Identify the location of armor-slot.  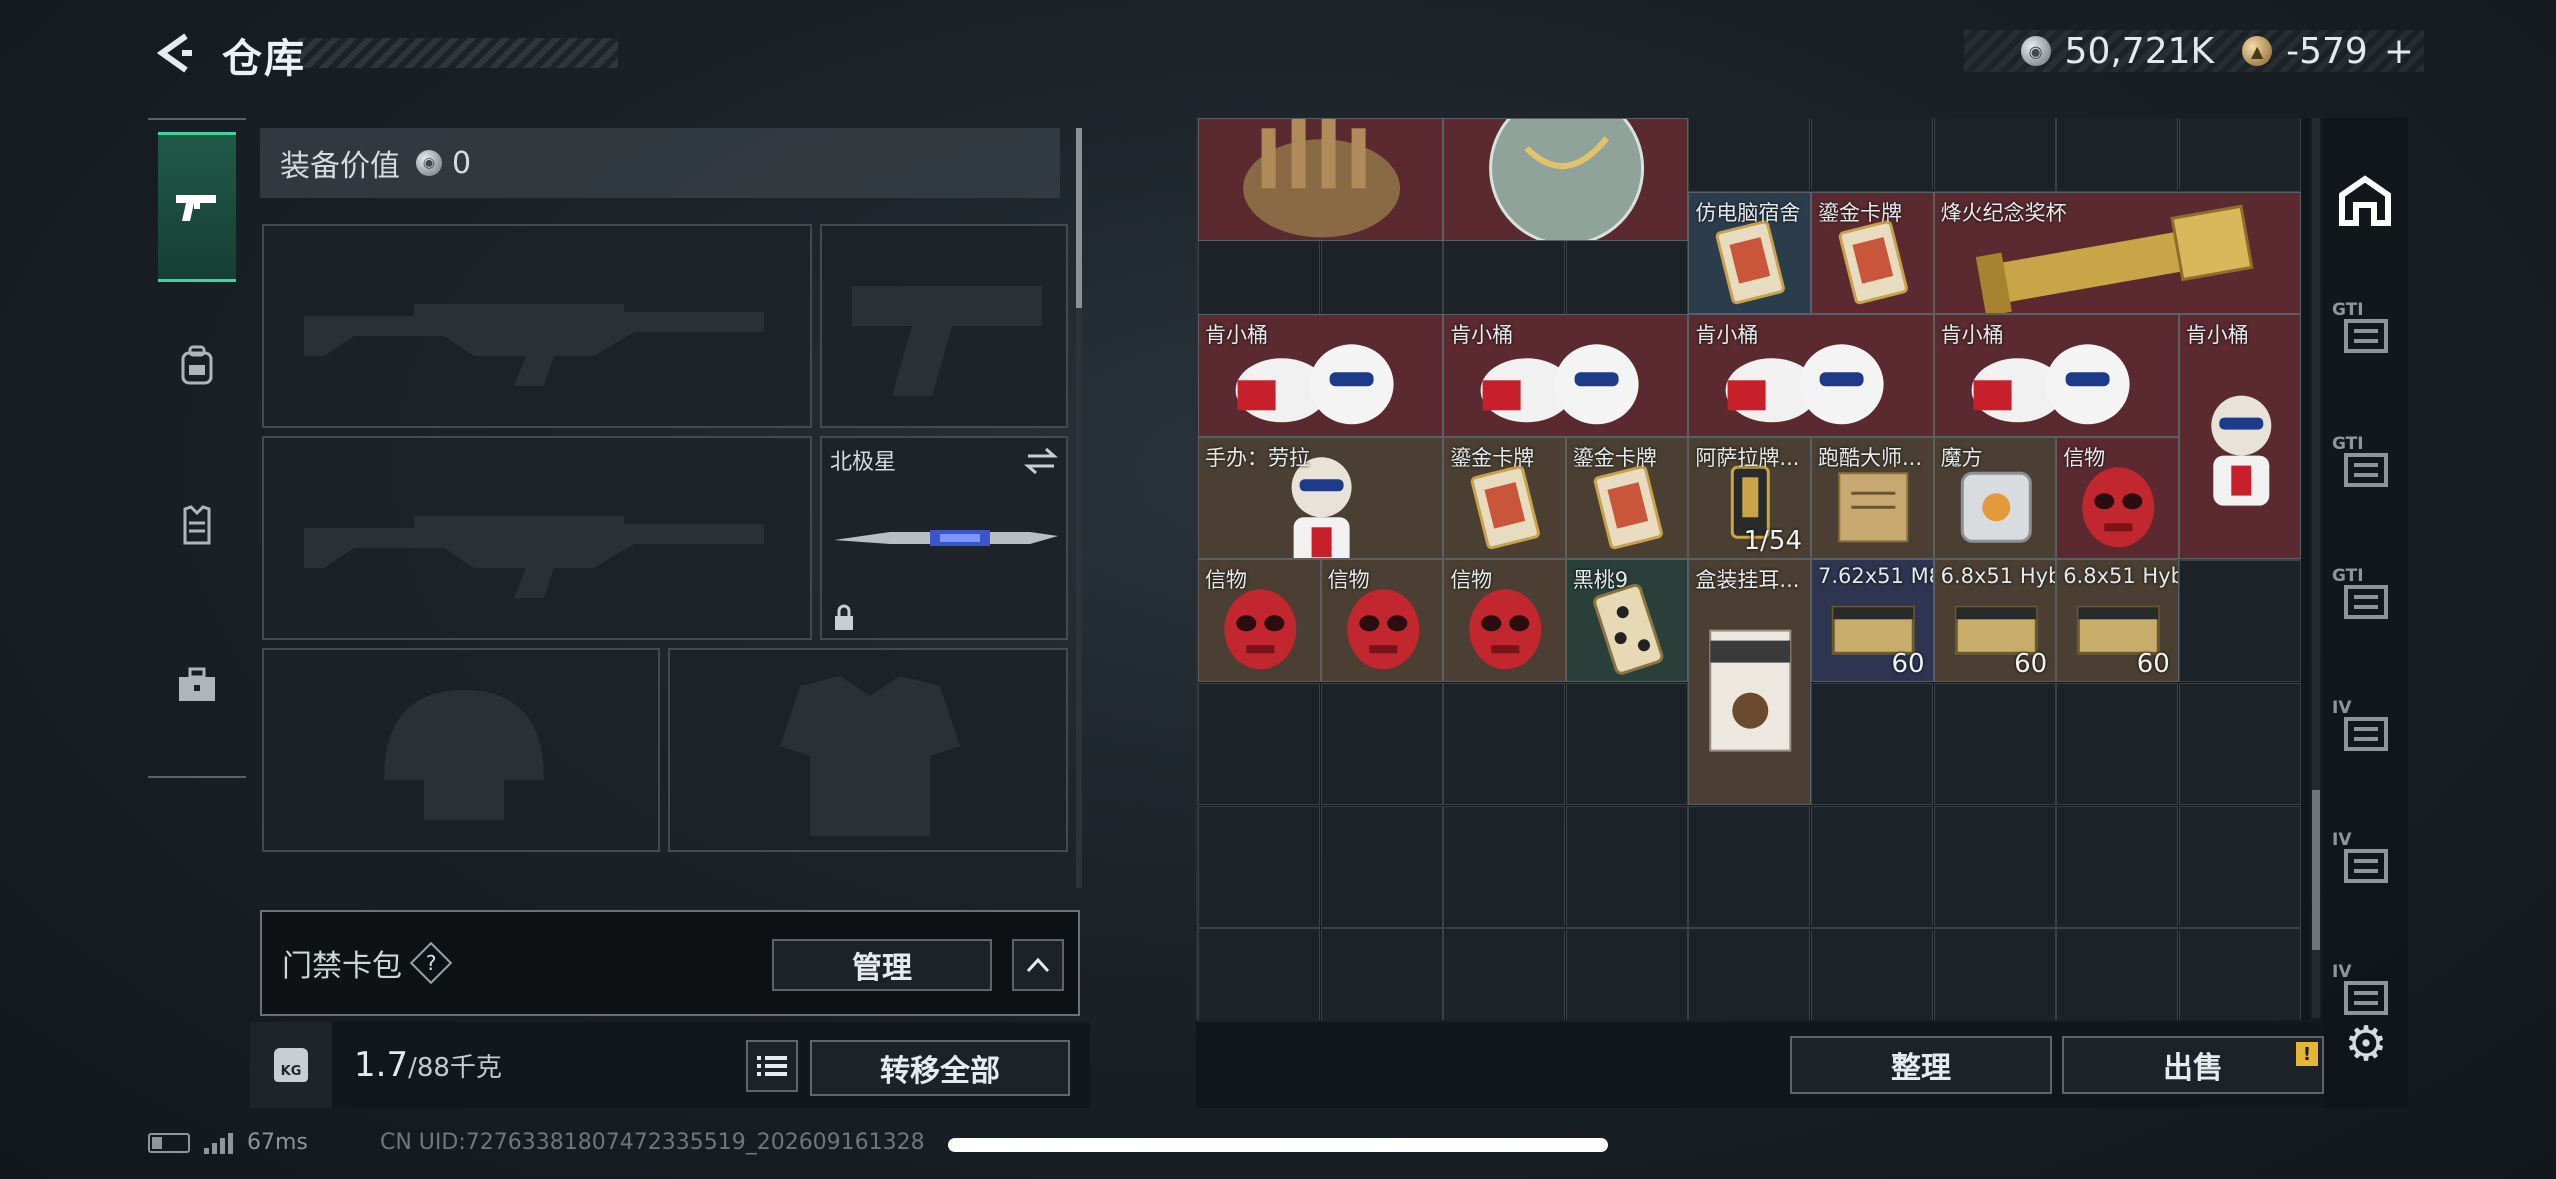
(868, 750).